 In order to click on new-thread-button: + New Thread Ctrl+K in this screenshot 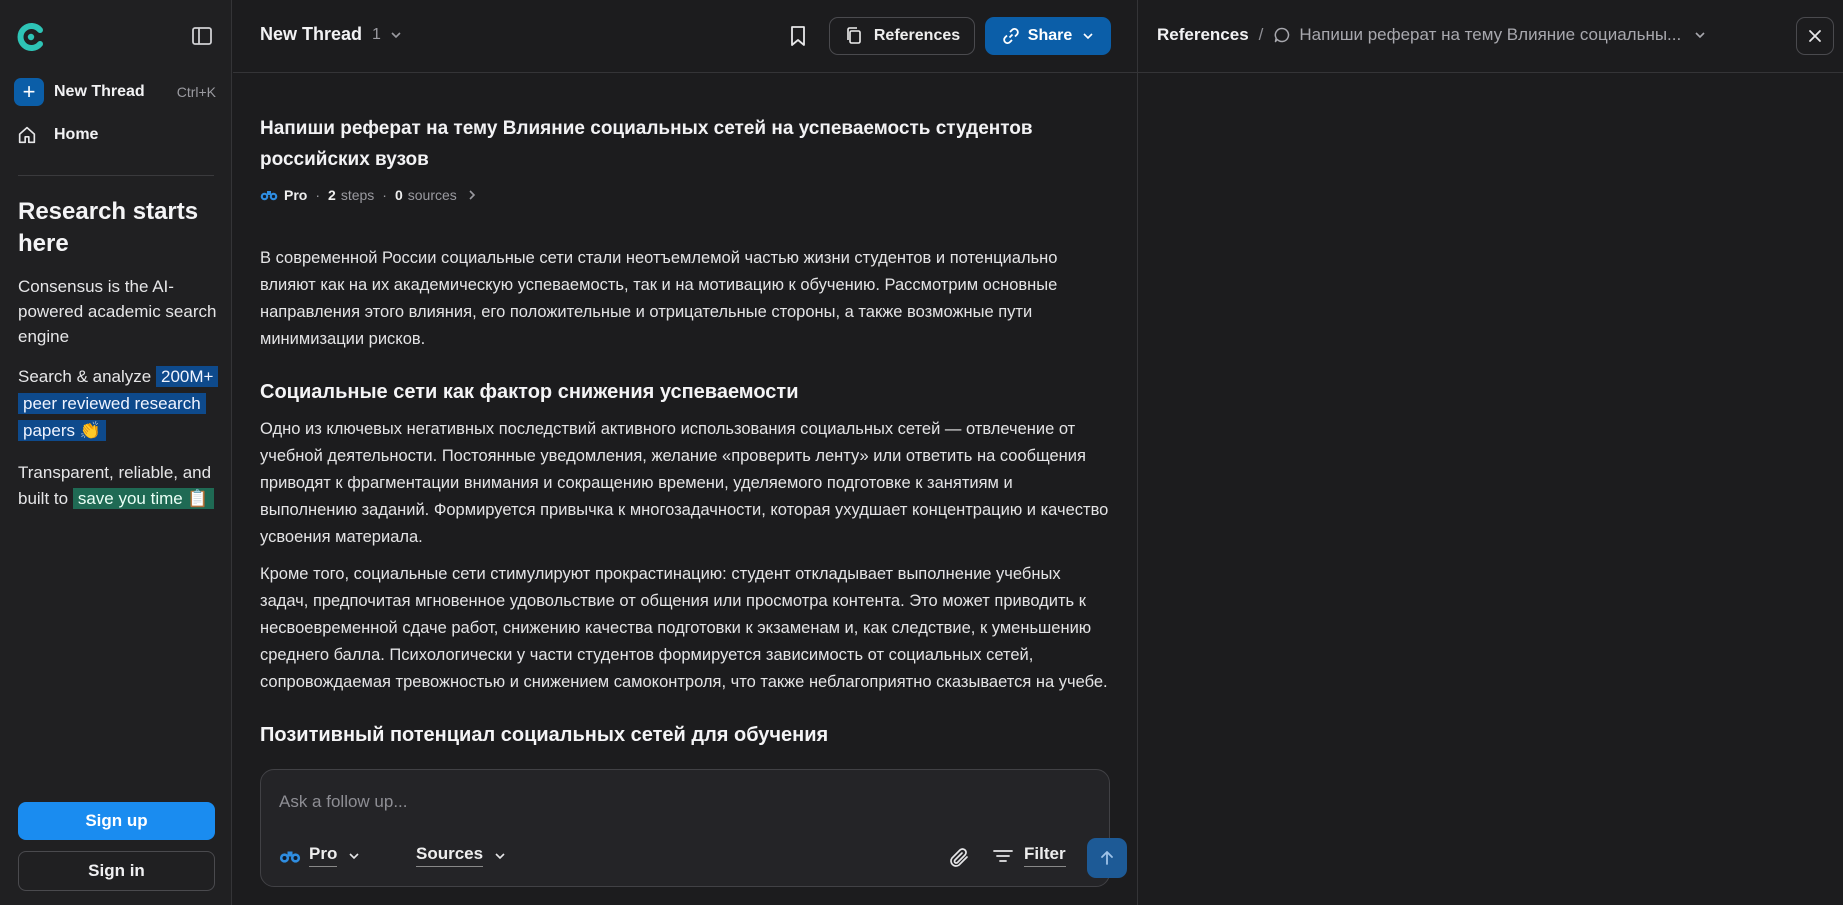, I will do `click(115, 92)`.